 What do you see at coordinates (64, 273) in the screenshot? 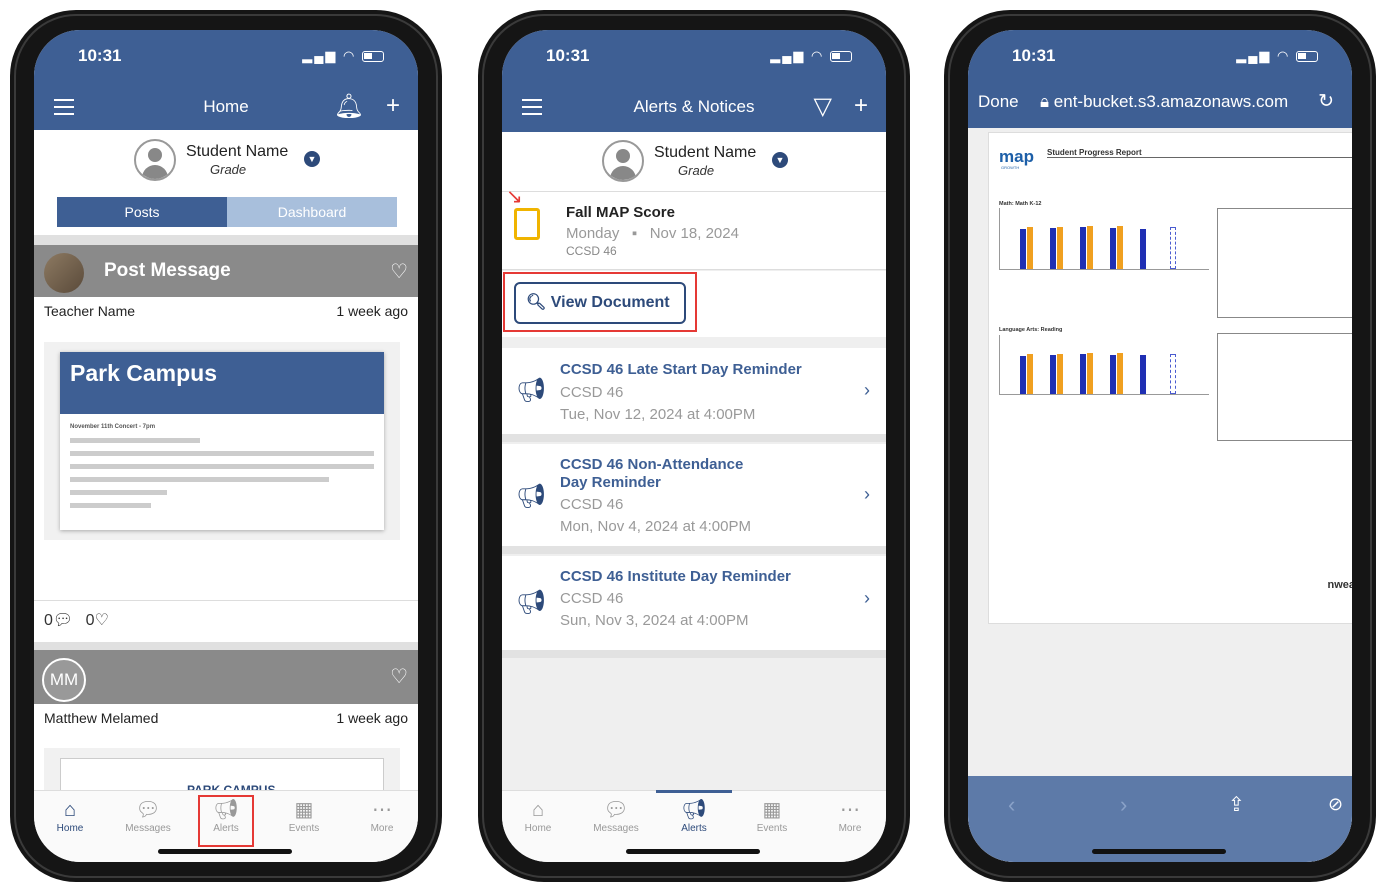
I see `teacher-avatar` at bounding box center [64, 273].